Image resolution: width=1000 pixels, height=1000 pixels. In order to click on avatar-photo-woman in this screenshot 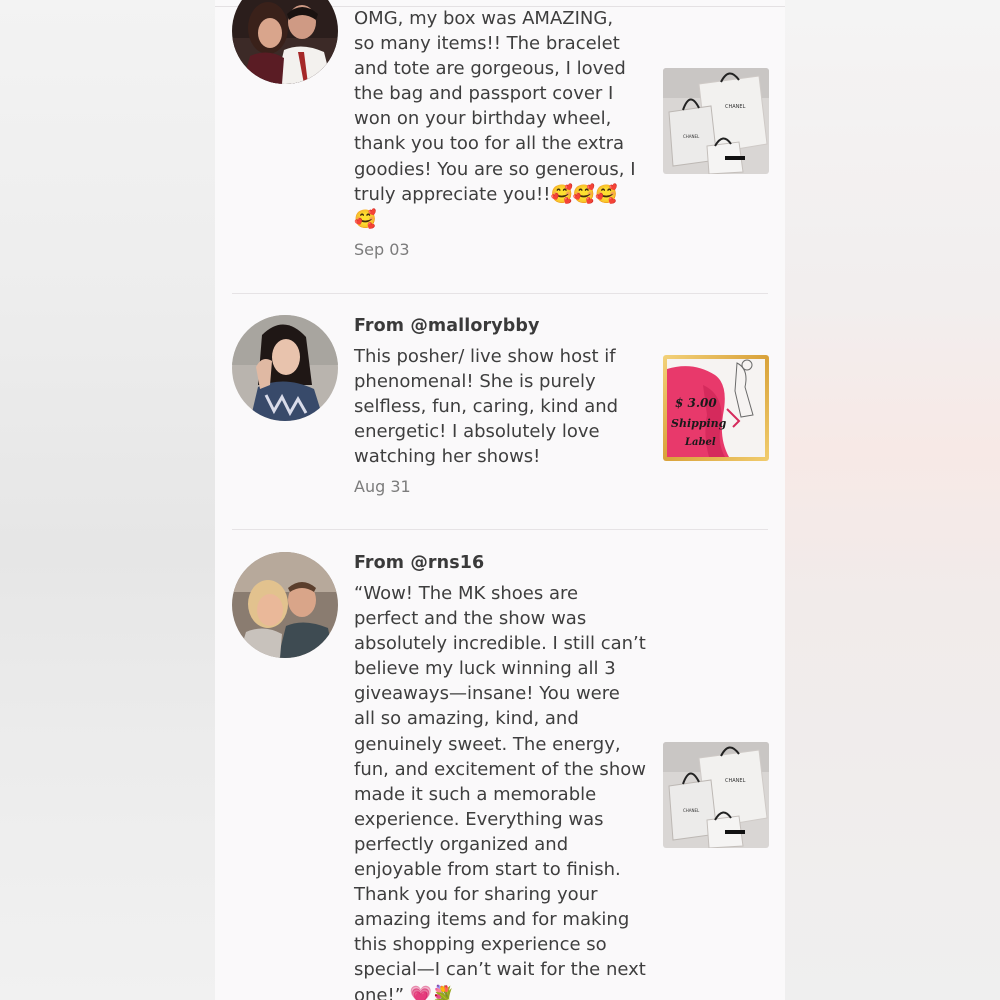, I will do `click(285, 368)`.